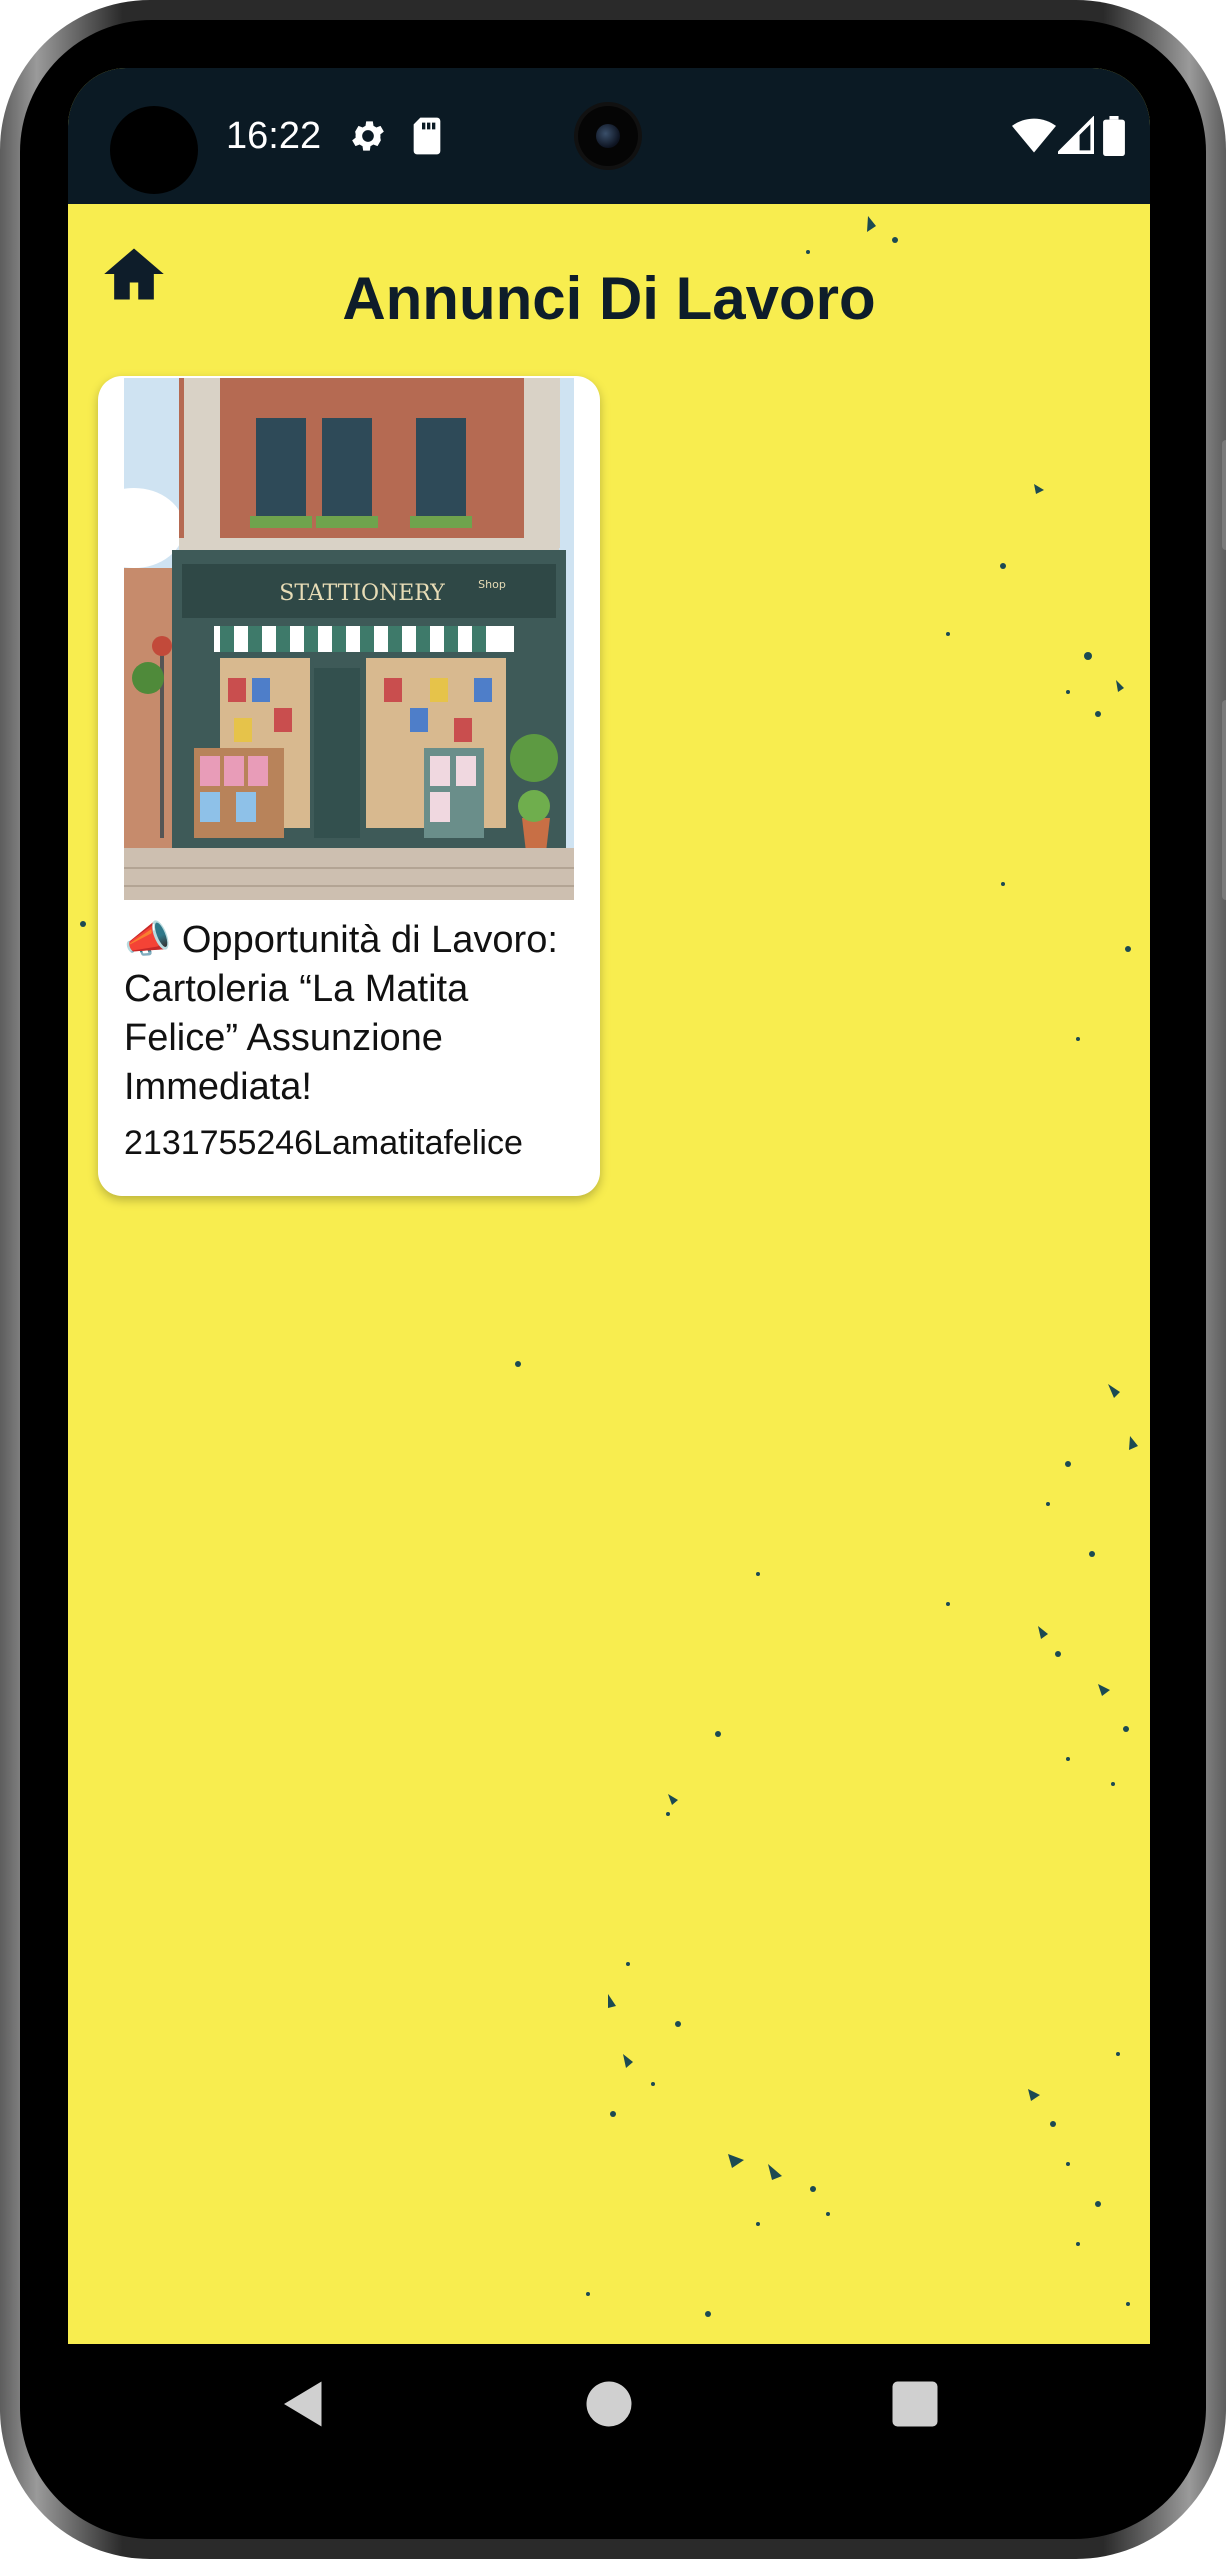  Describe the element at coordinates (323, 1143) in the screenshot. I see `listing-subtitle: 2131755246Lamatitafelice` at that location.